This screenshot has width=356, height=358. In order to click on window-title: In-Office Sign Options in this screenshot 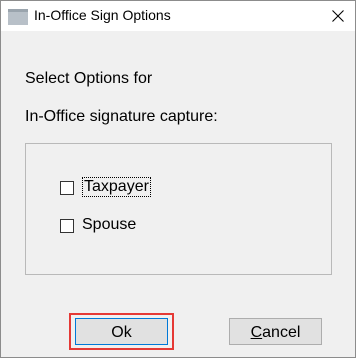, I will do `click(102, 15)`.